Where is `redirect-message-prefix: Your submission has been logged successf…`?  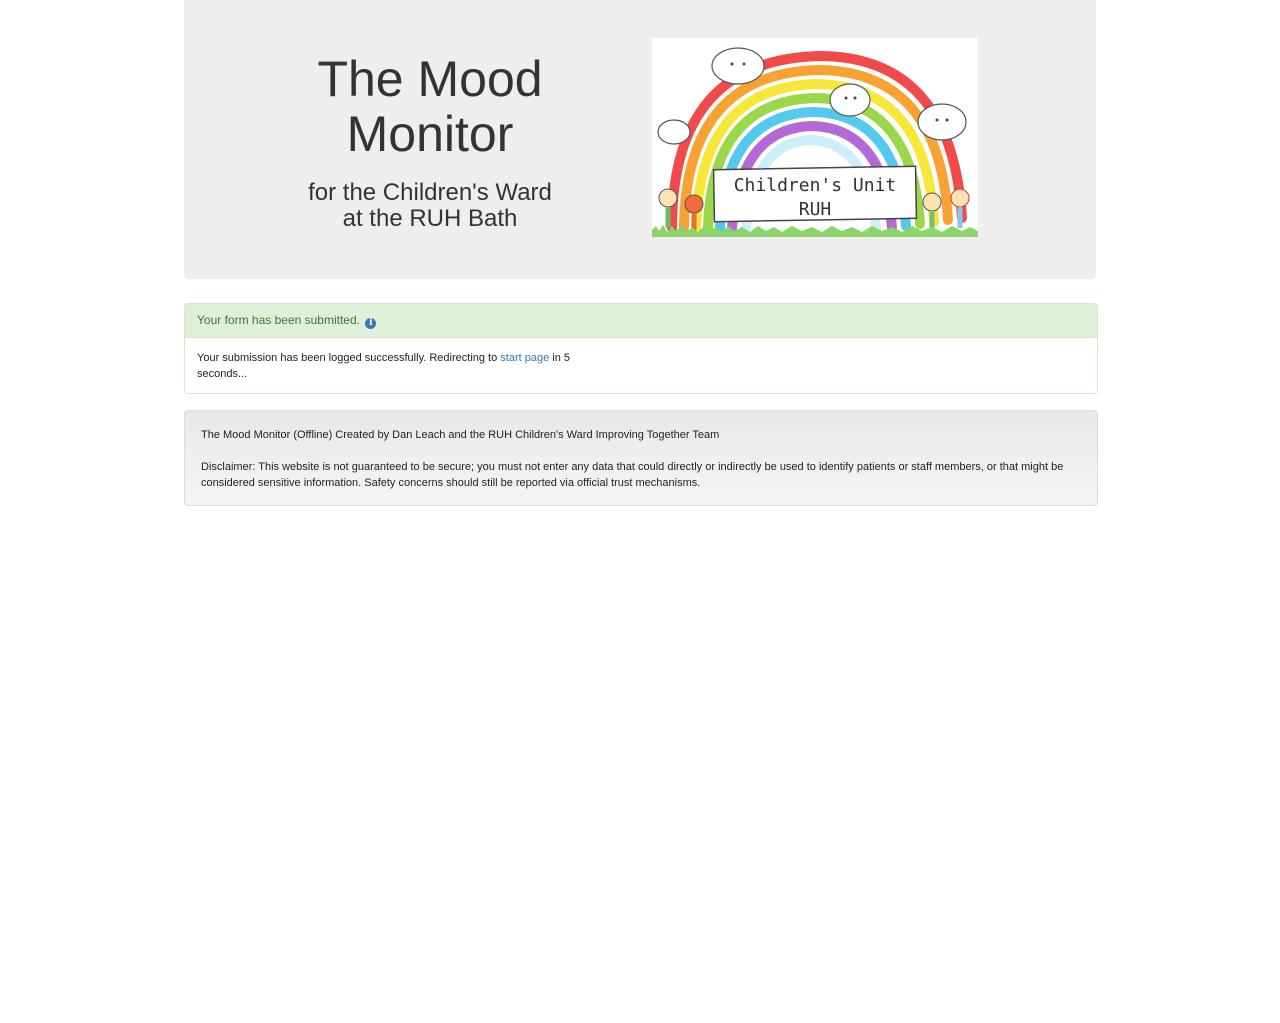 redirect-message-prefix: Your submission has been logged successf… is located at coordinates (347, 358).